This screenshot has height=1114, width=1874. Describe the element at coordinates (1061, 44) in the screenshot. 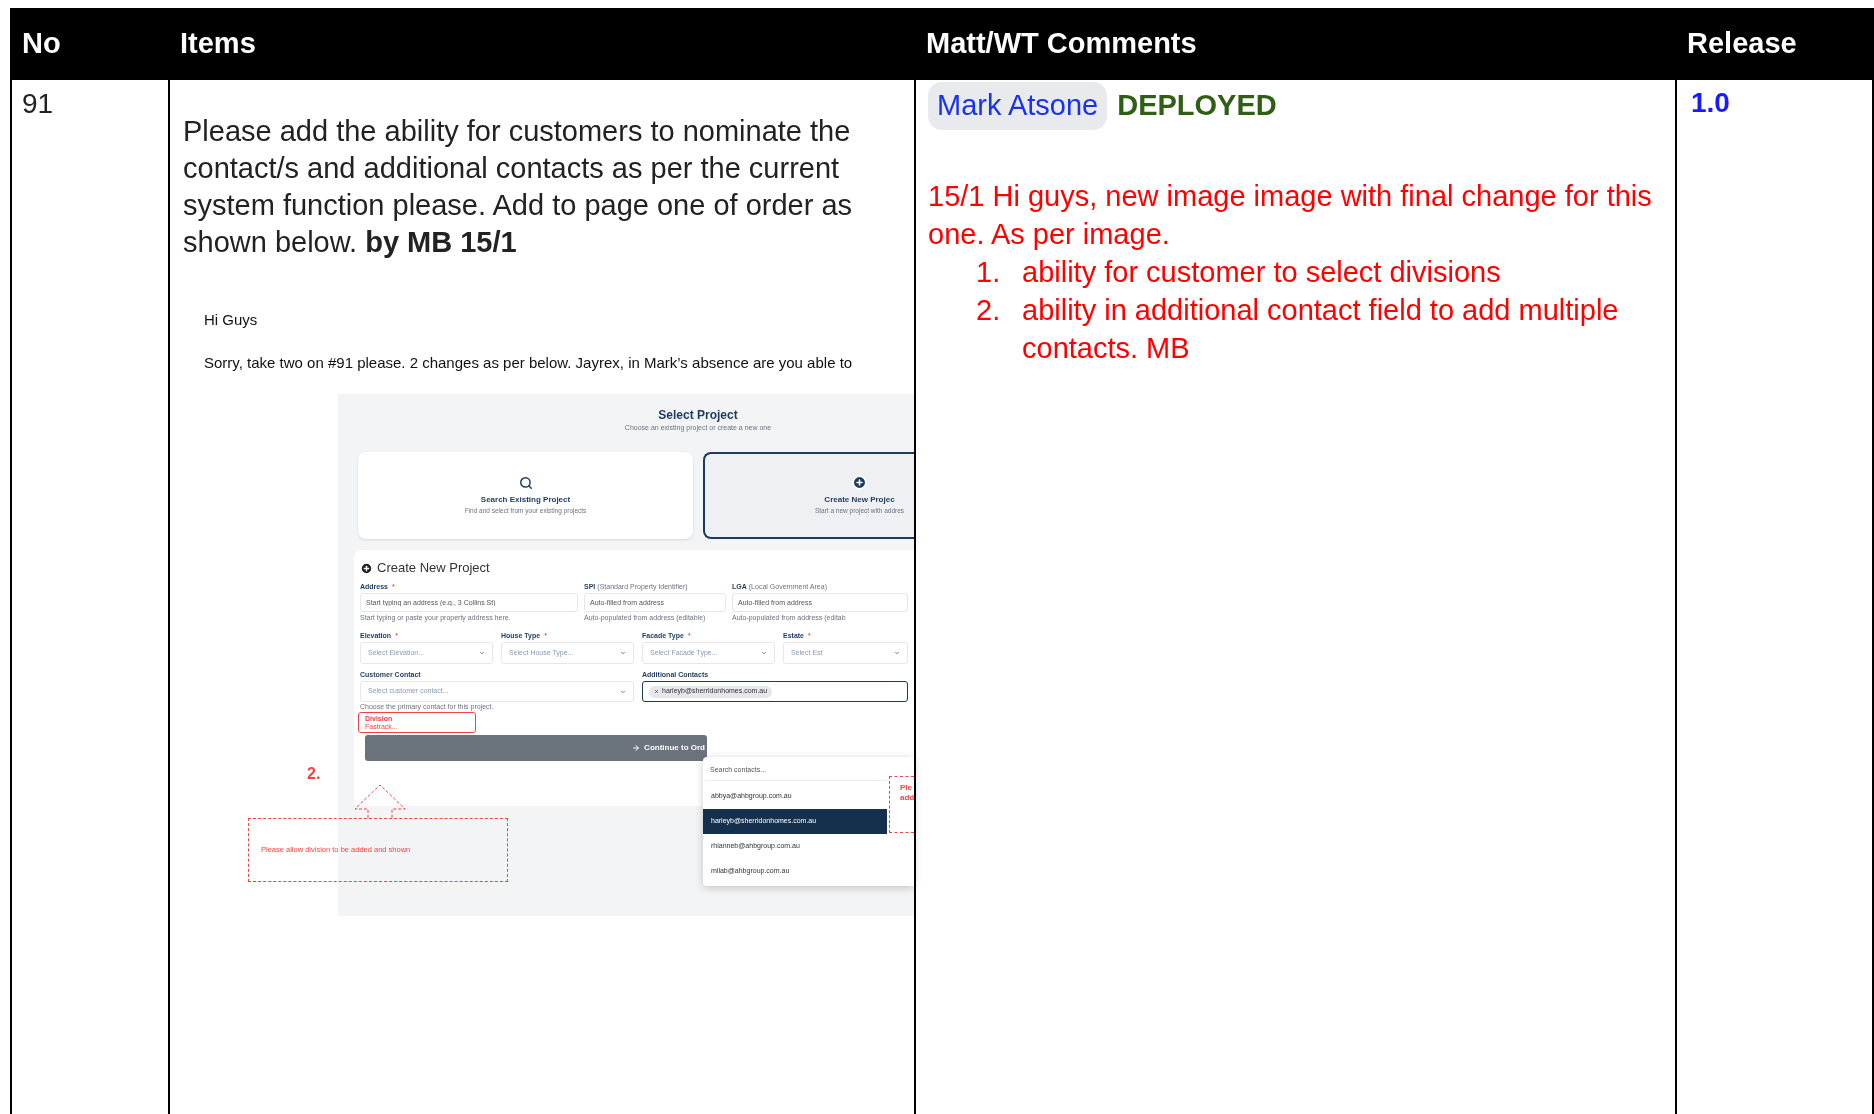

I see `column-header: Matt/WT Comments` at that location.